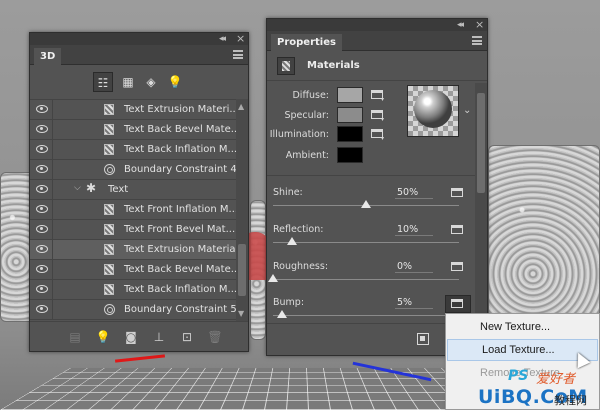 The width and height of the screenshot is (600, 410). What do you see at coordinates (350, 115) in the screenshot?
I see `specular-swatch` at bounding box center [350, 115].